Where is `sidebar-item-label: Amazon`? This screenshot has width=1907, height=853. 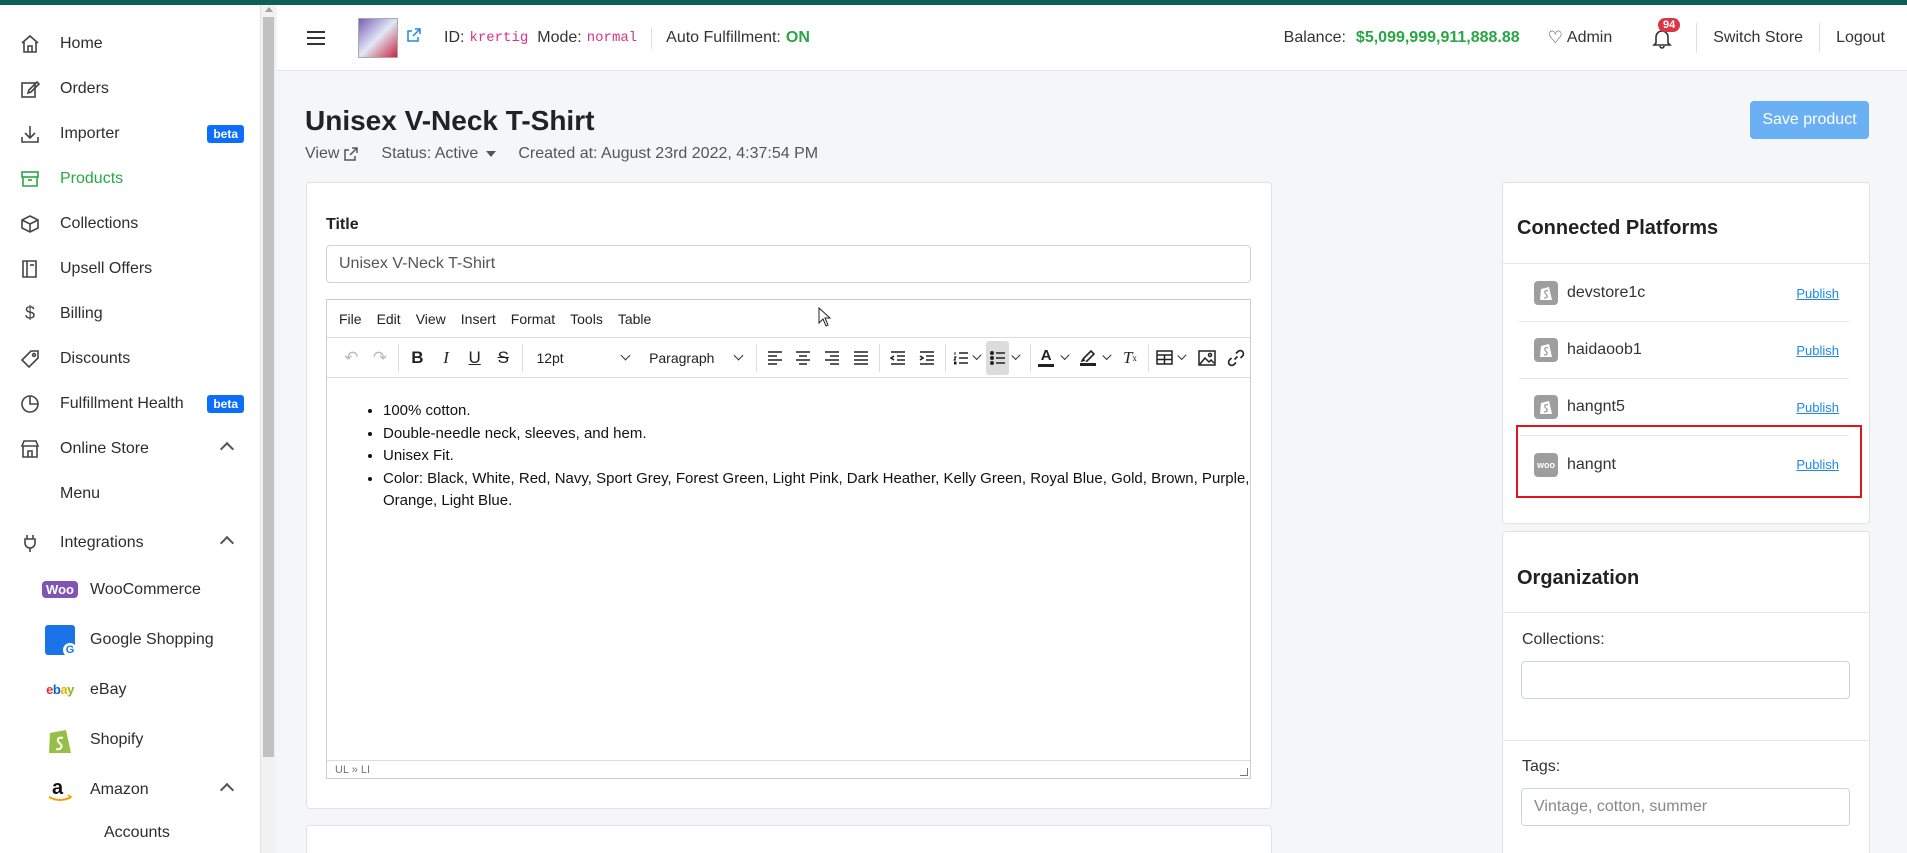 sidebar-item-label: Amazon is located at coordinates (119, 789).